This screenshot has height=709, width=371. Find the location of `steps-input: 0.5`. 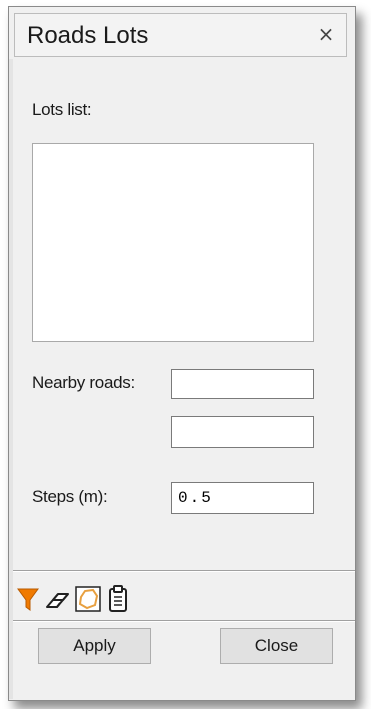

steps-input: 0.5 is located at coordinates (242, 498).